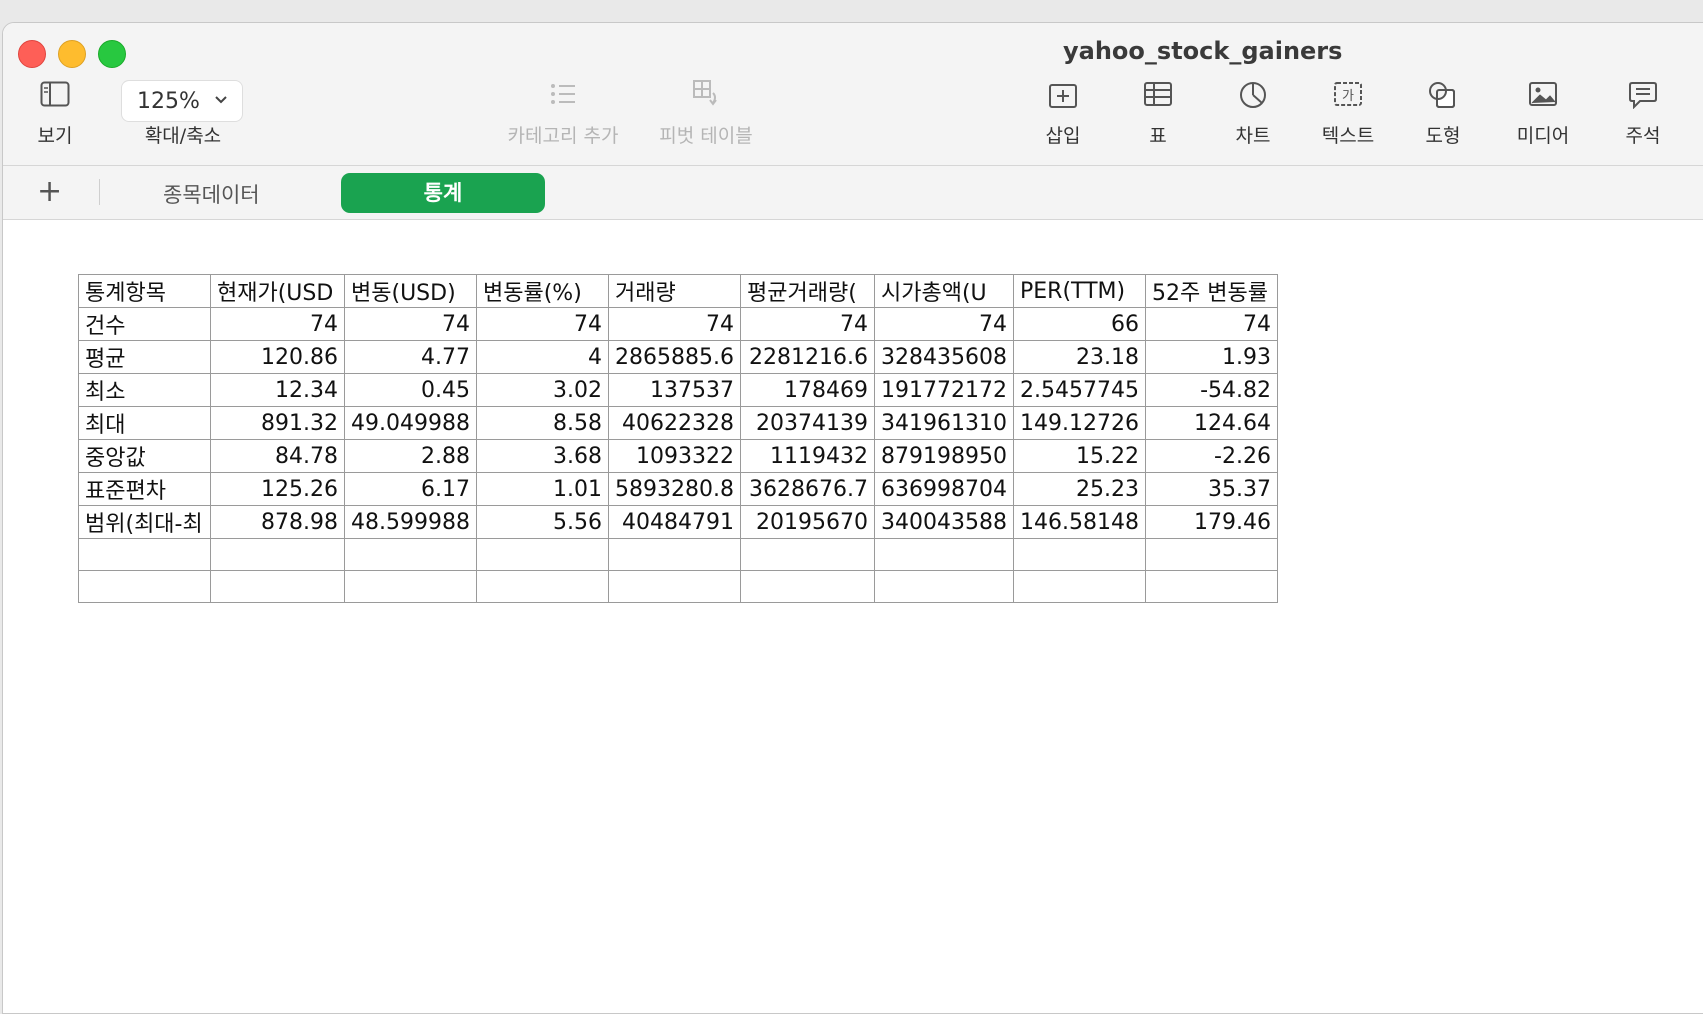  What do you see at coordinates (1643, 116) in the screenshot?
I see `comment-button: 주석` at bounding box center [1643, 116].